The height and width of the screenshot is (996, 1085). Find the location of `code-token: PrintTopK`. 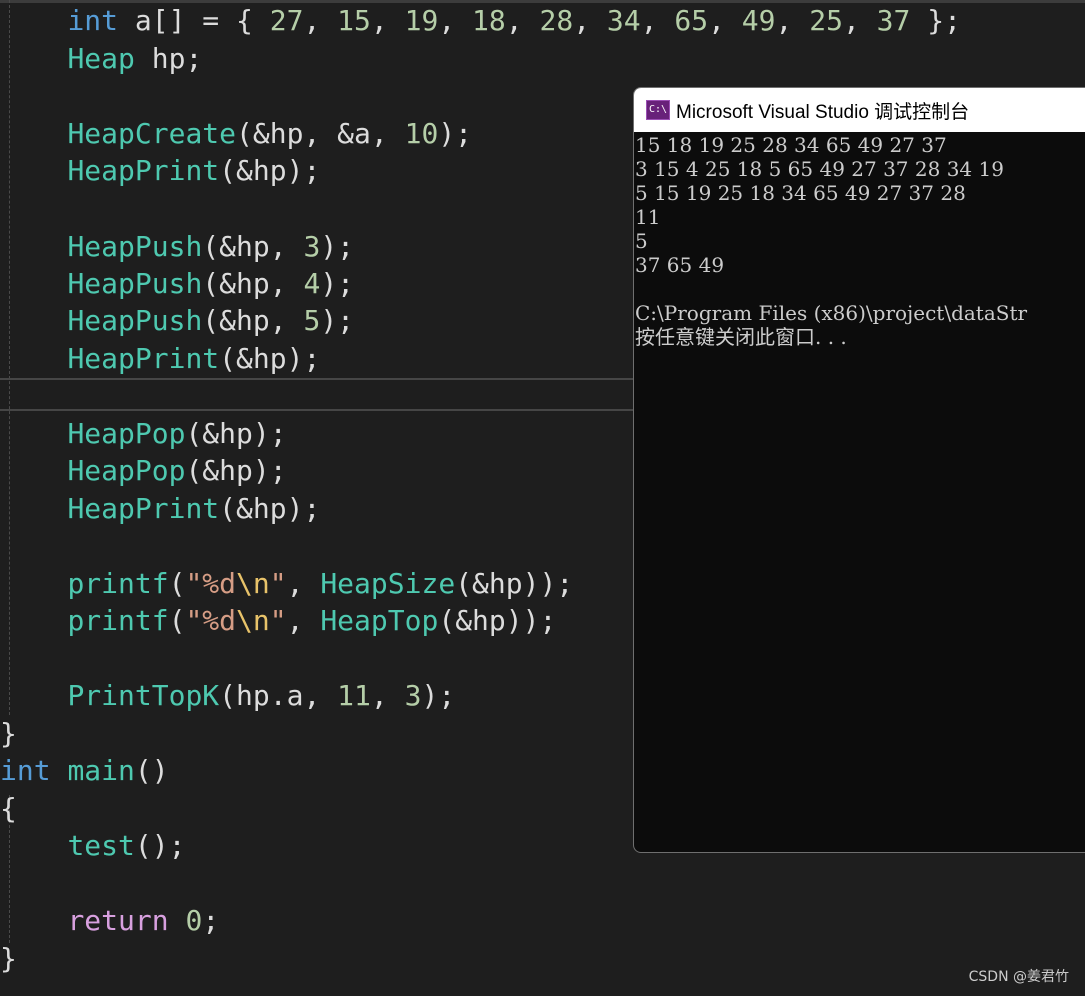

code-token: PrintTopK is located at coordinates (143, 695).